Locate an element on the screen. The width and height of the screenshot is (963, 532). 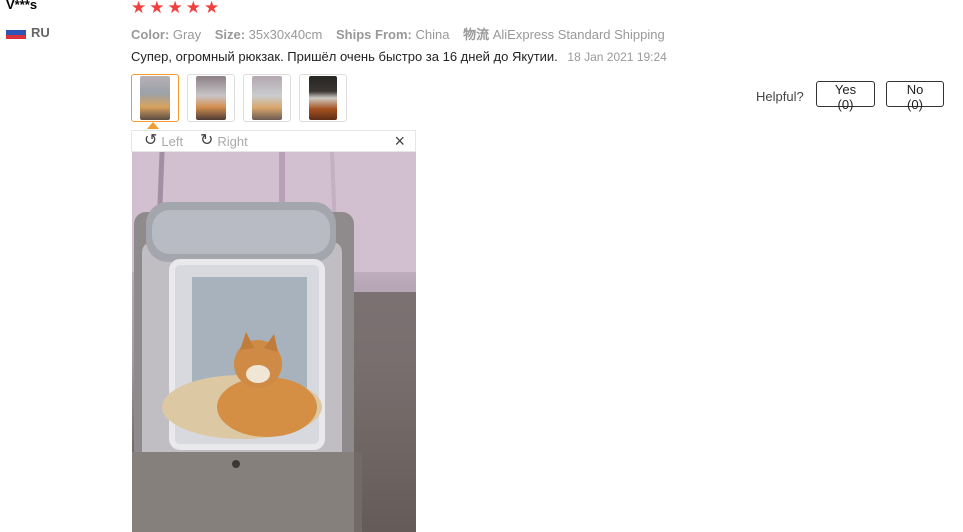
review-thumbnails is located at coordinates (239, 98).